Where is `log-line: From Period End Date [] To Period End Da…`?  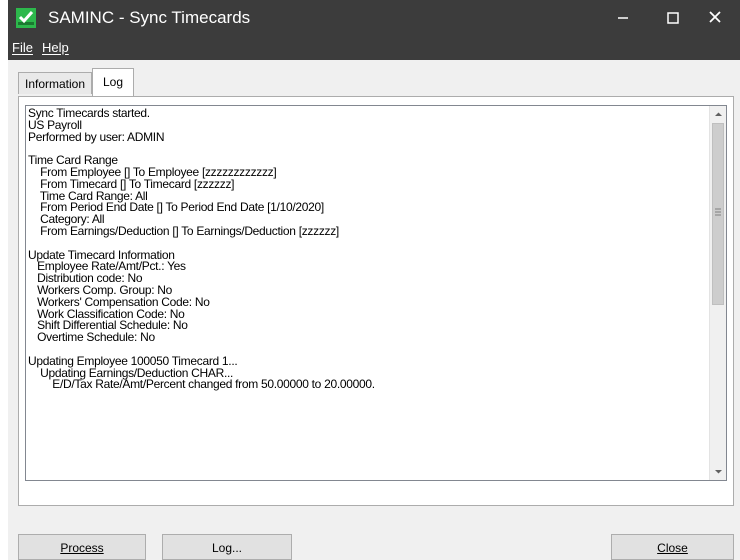
log-line: From Period End Date [] To Period End Da… is located at coordinates (176, 207).